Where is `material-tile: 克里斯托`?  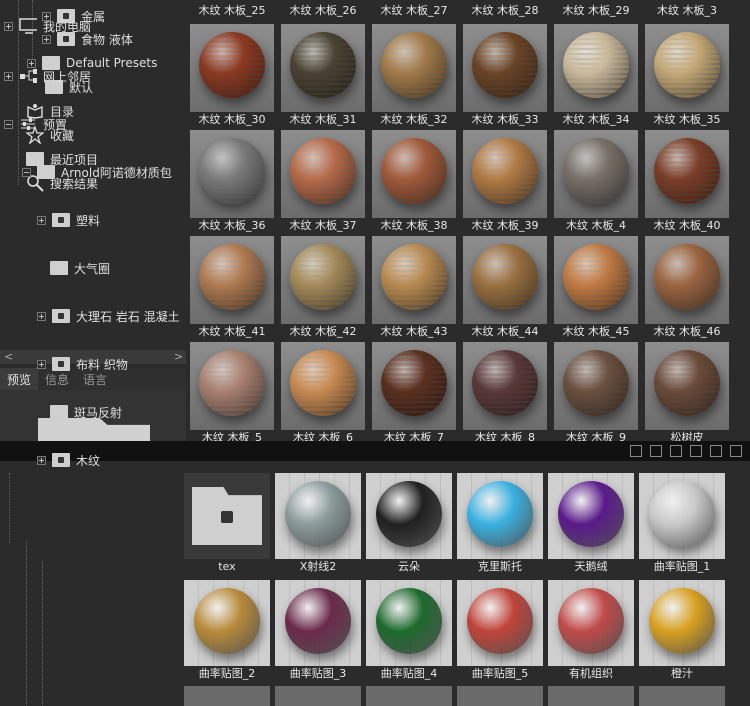
material-tile: 克里斯托 is located at coordinates (500, 524).